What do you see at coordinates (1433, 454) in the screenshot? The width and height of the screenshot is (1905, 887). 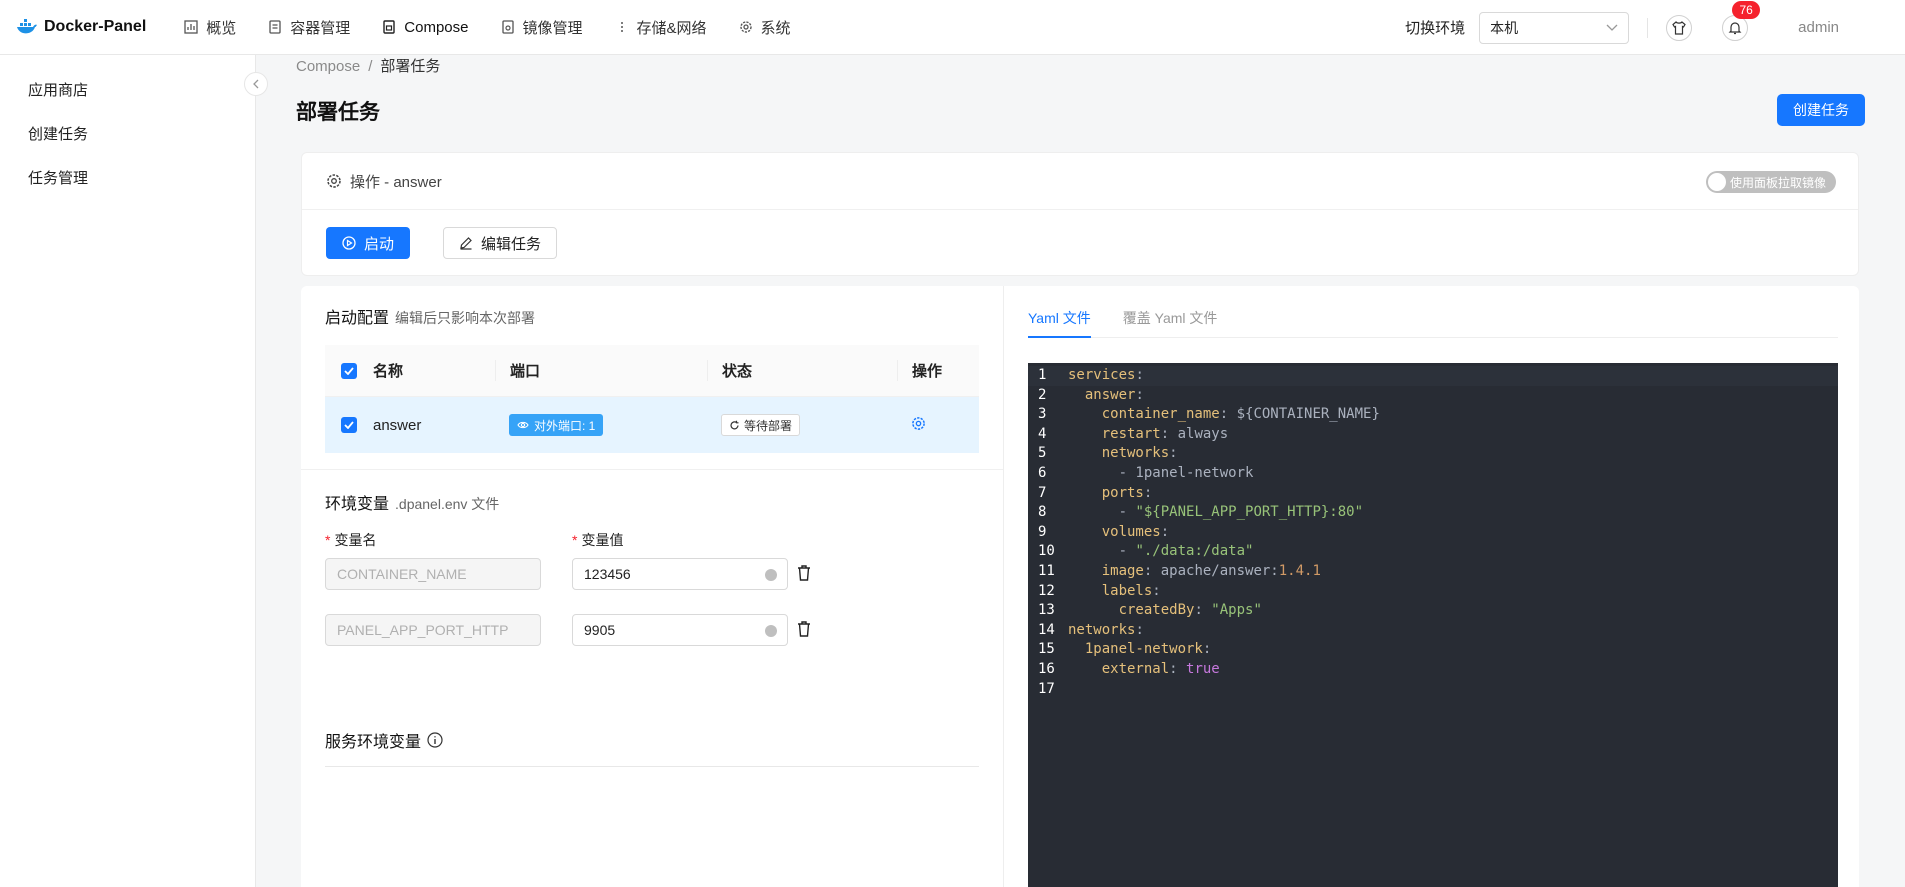 I see `code-line: 5 networks:` at bounding box center [1433, 454].